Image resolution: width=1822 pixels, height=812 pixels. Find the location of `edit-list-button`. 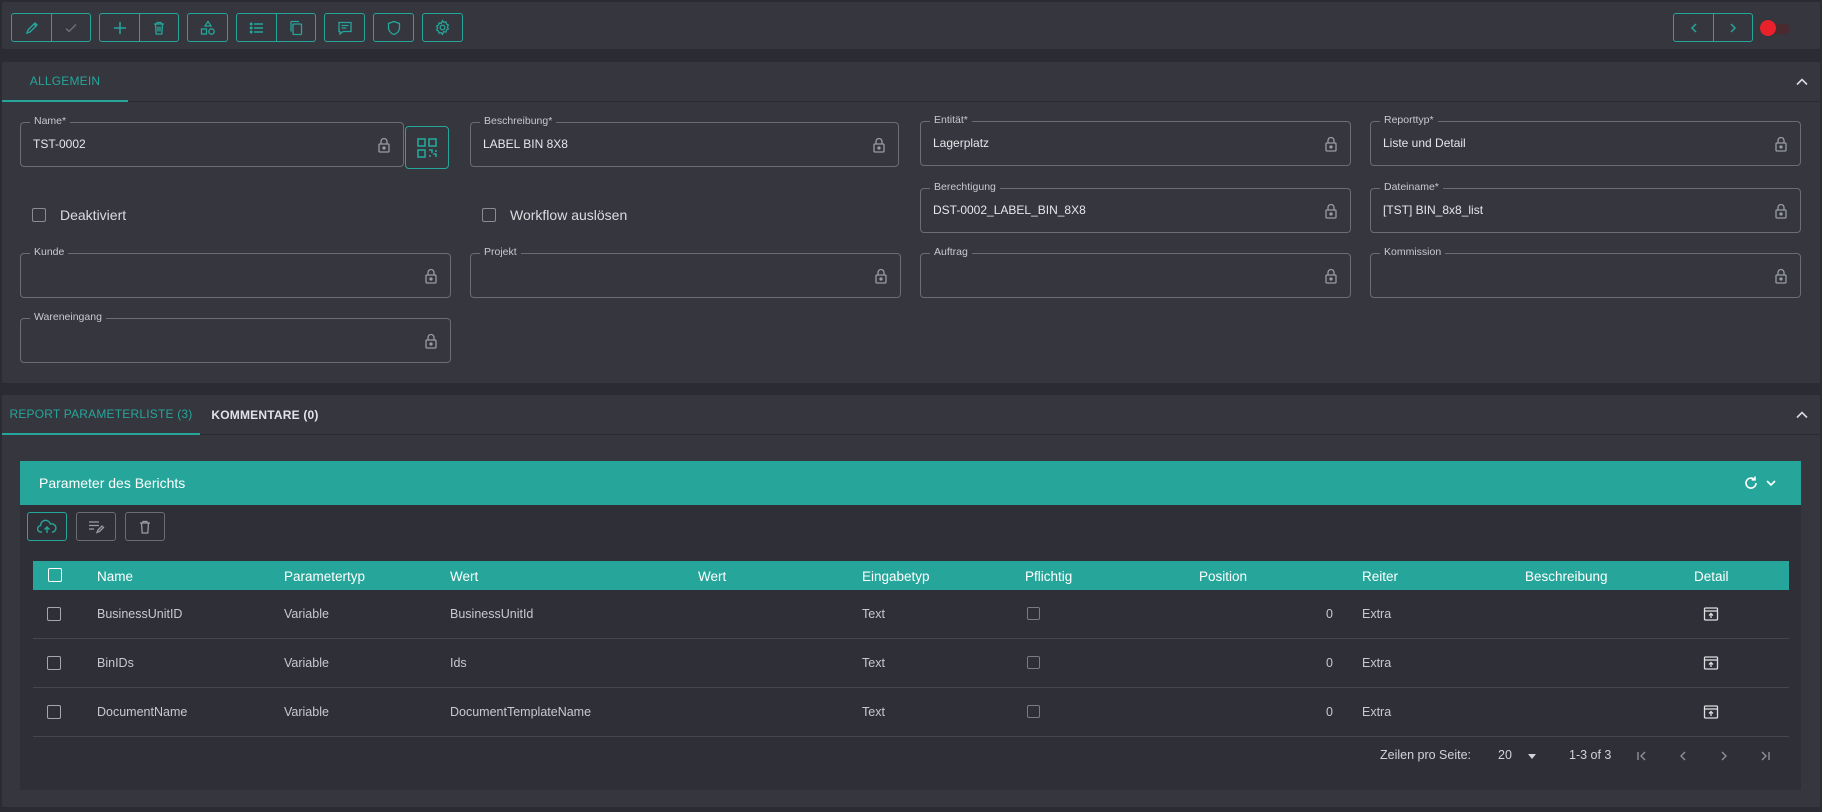

edit-list-button is located at coordinates (96, 526).